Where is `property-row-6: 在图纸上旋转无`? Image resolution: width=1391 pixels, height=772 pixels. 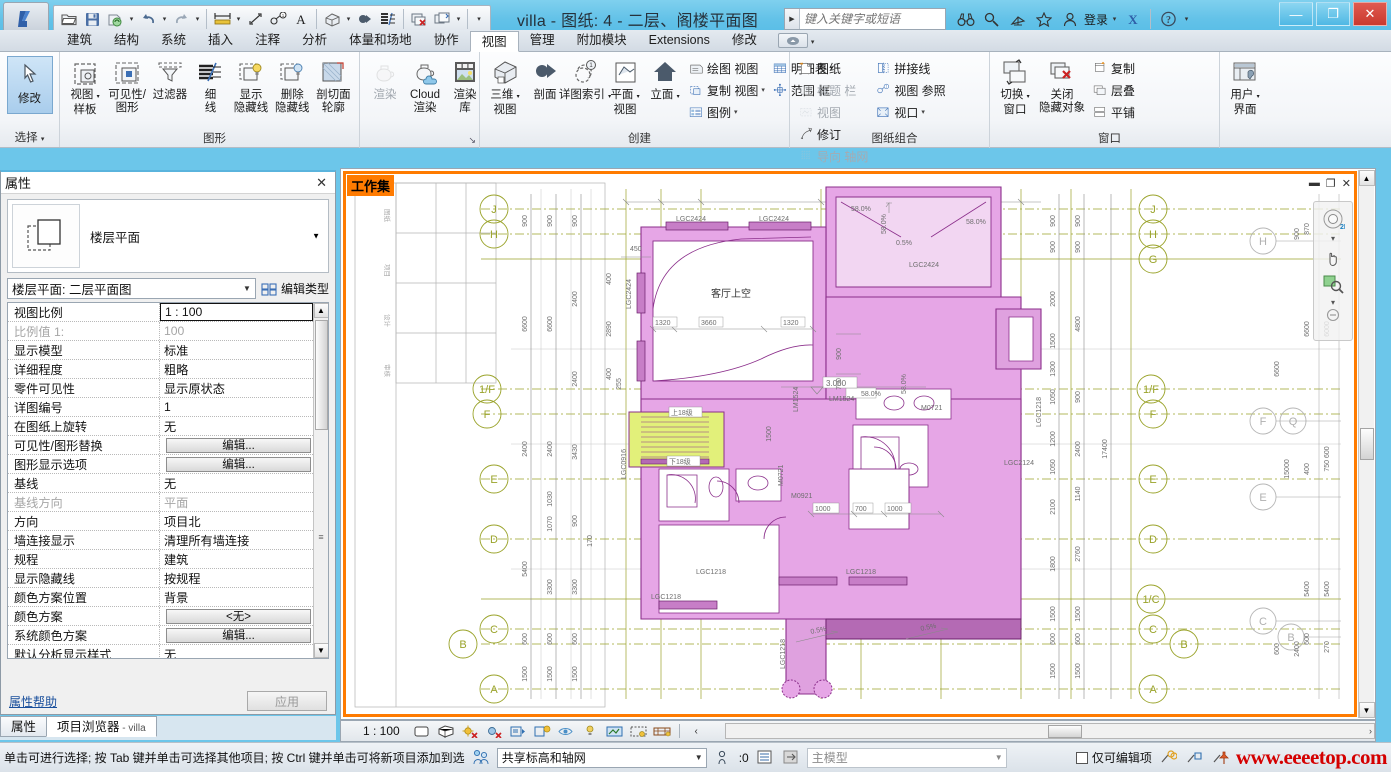
property-row-6: 在图纸上旋转无 is located at coordinates (160, 426).